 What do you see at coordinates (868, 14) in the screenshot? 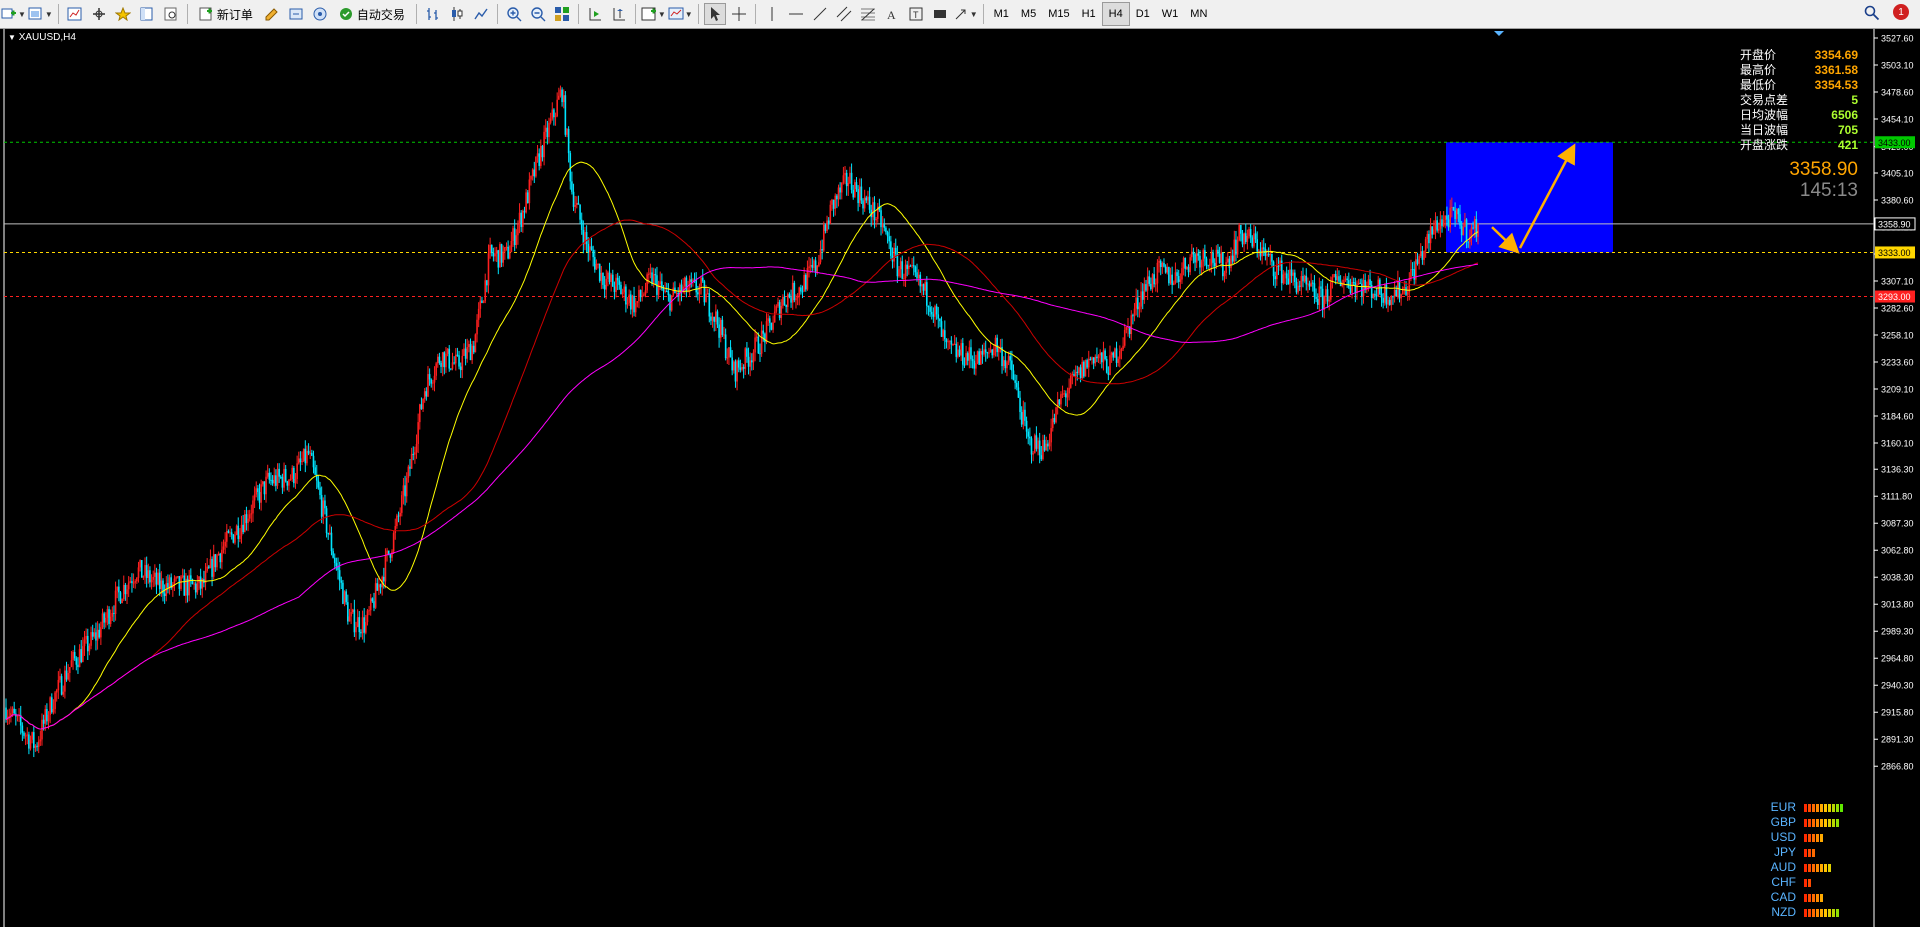
I see `fibonacci-icon` at bounding box center [868, 14].